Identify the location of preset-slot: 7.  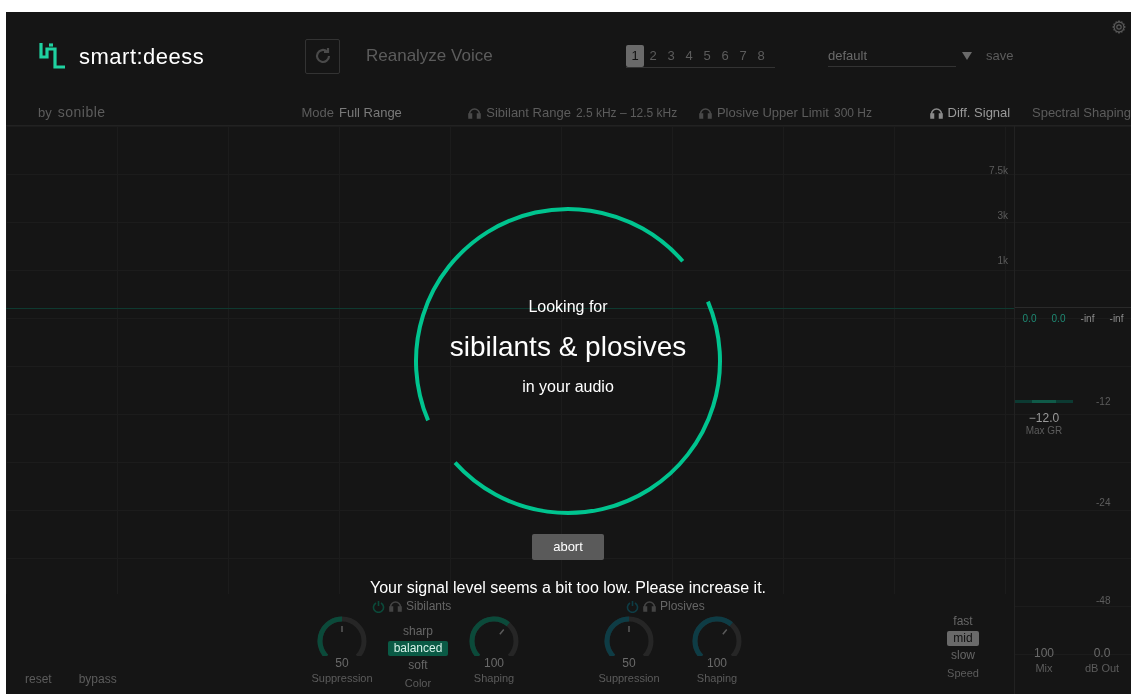
(743, 55).